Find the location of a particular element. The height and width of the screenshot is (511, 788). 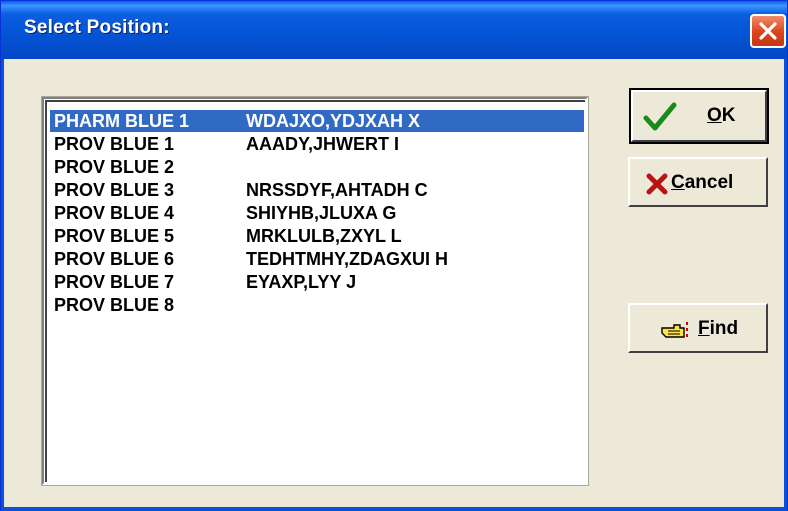

checkmark-icon is located at coordinates (660, 116).